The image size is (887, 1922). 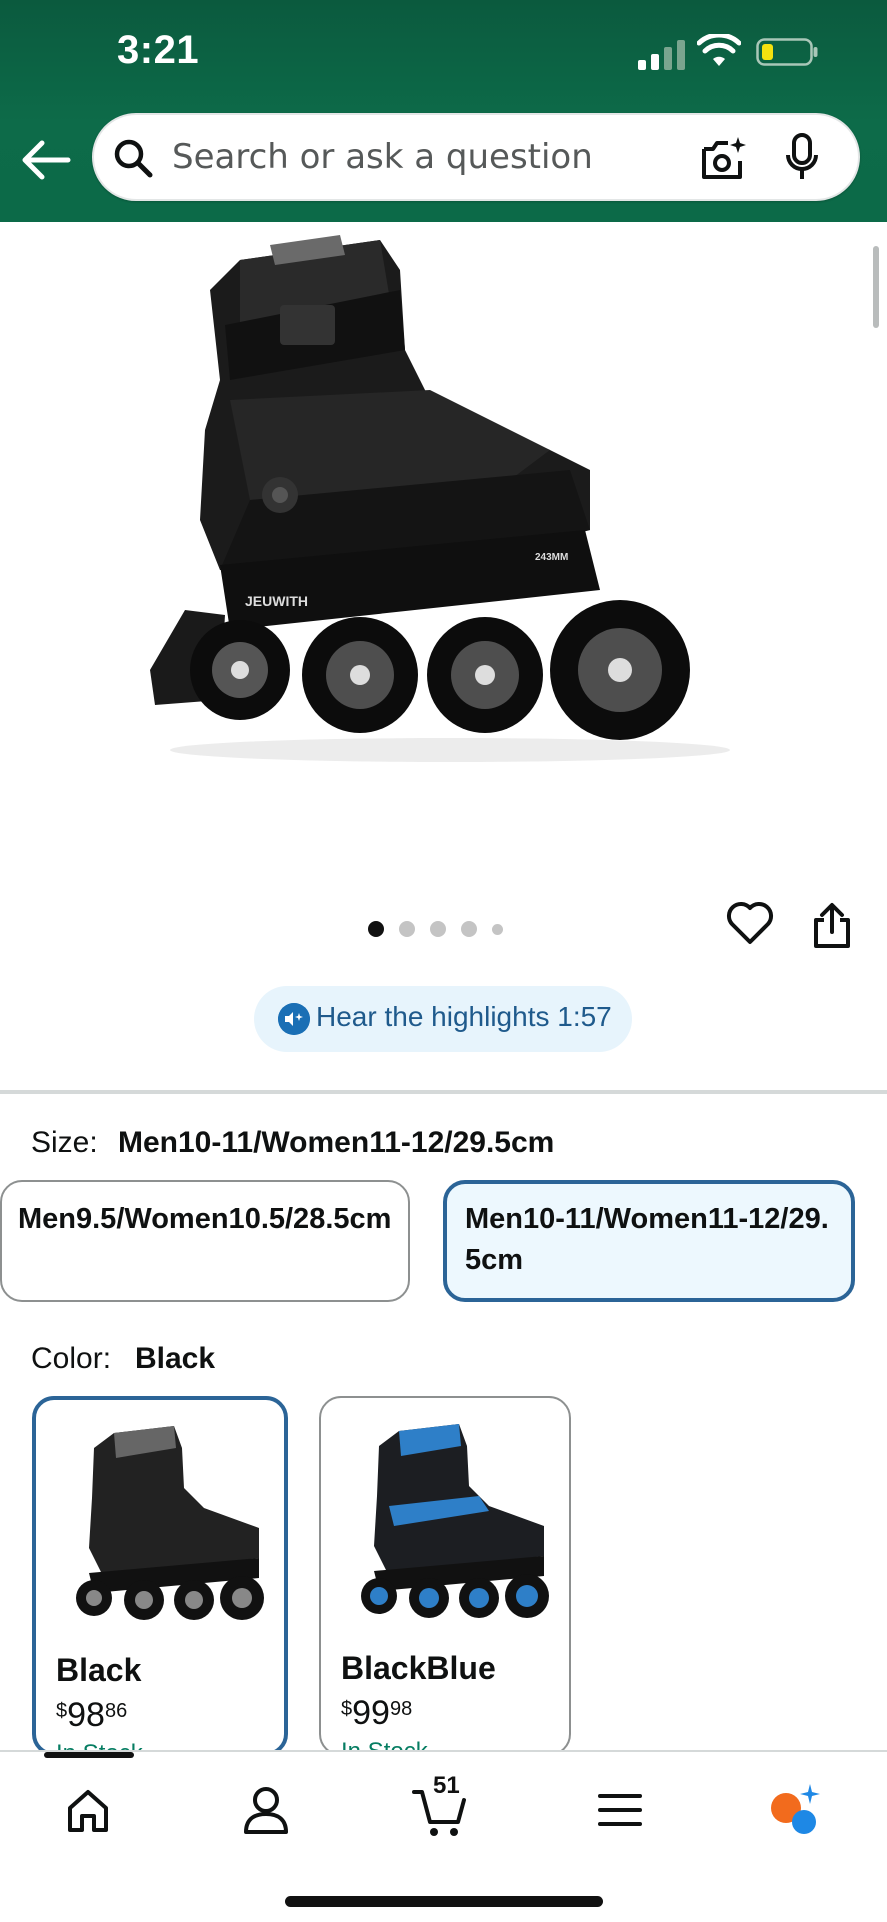 What do you see at coordinates (787, 52) in the screenshot?
I see `battery-icon` at bounding box center [787, 52].